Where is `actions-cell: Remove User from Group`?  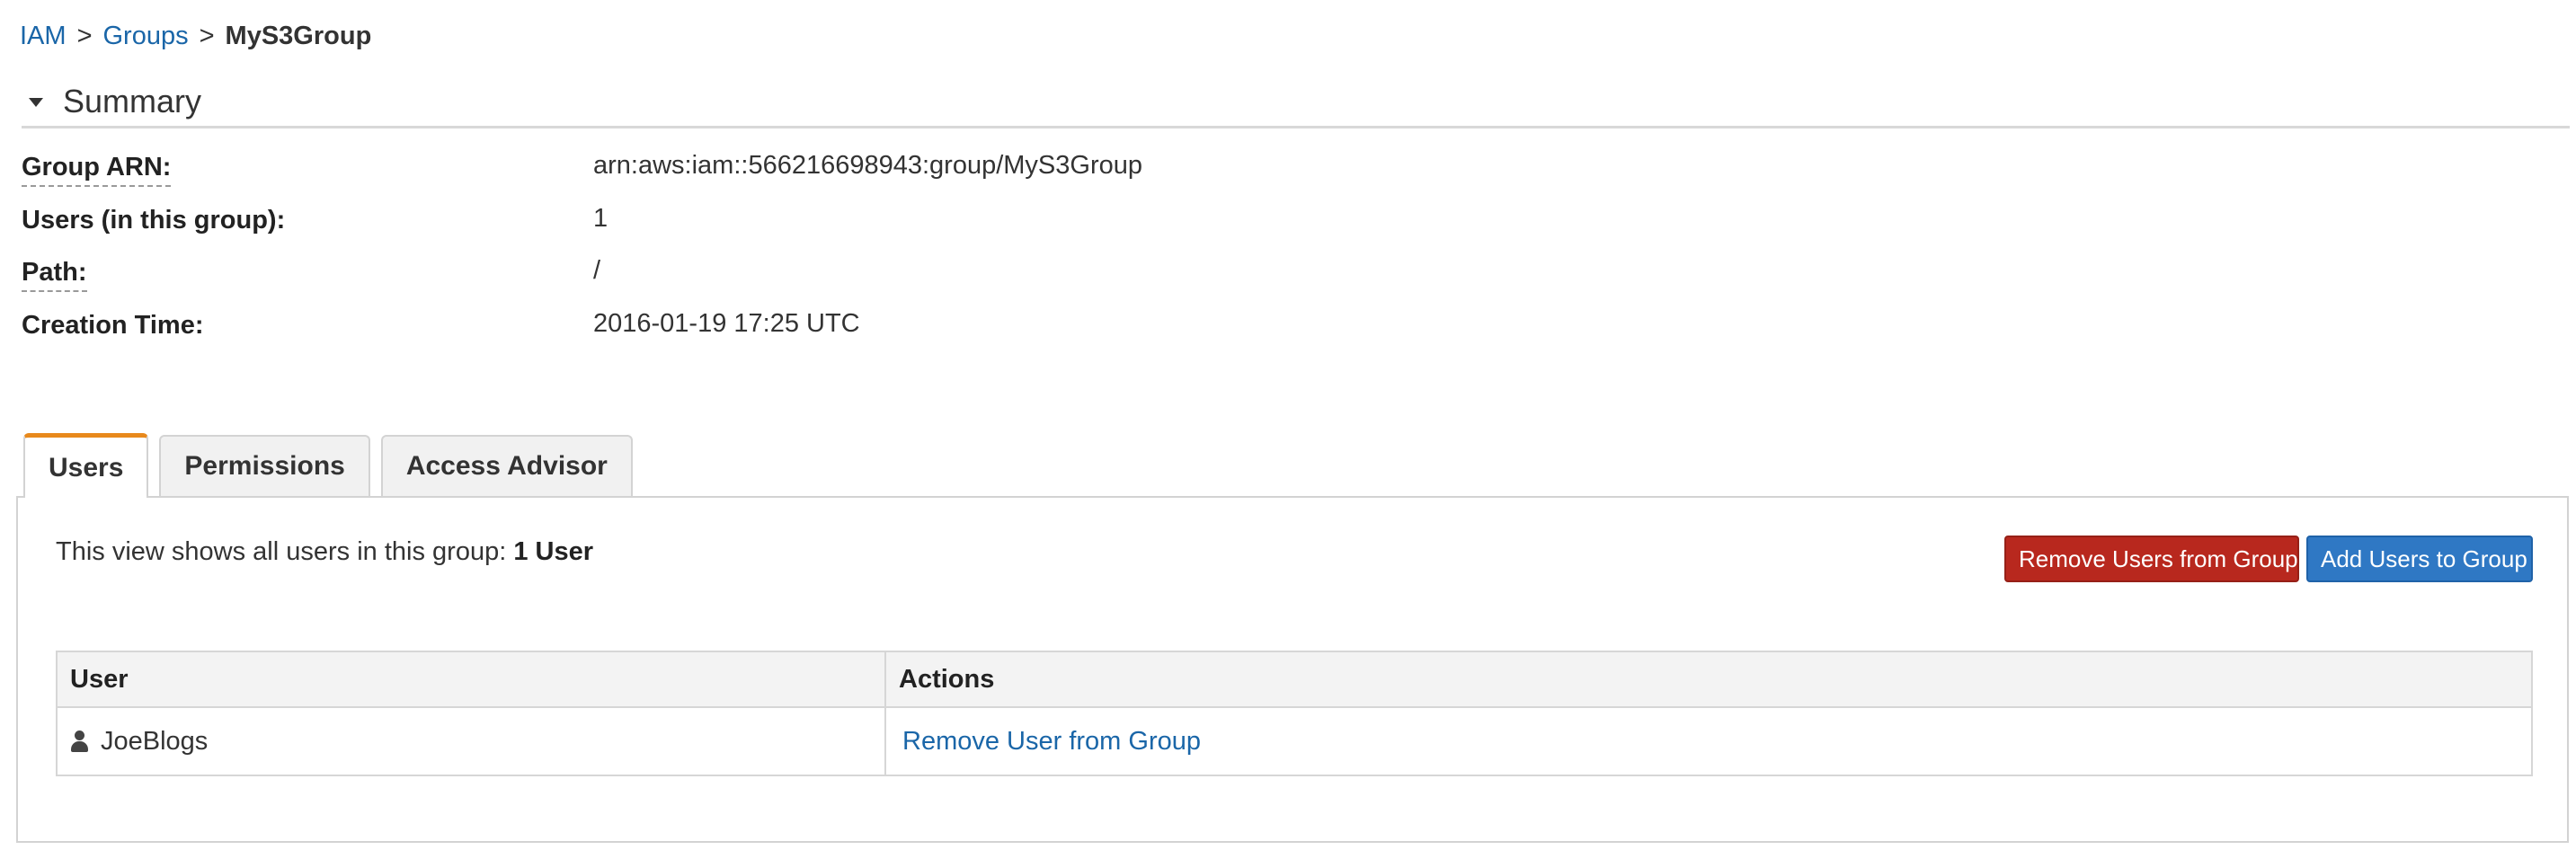
actions-cell: Remove User from Group is located at coordinates (1708, 741).